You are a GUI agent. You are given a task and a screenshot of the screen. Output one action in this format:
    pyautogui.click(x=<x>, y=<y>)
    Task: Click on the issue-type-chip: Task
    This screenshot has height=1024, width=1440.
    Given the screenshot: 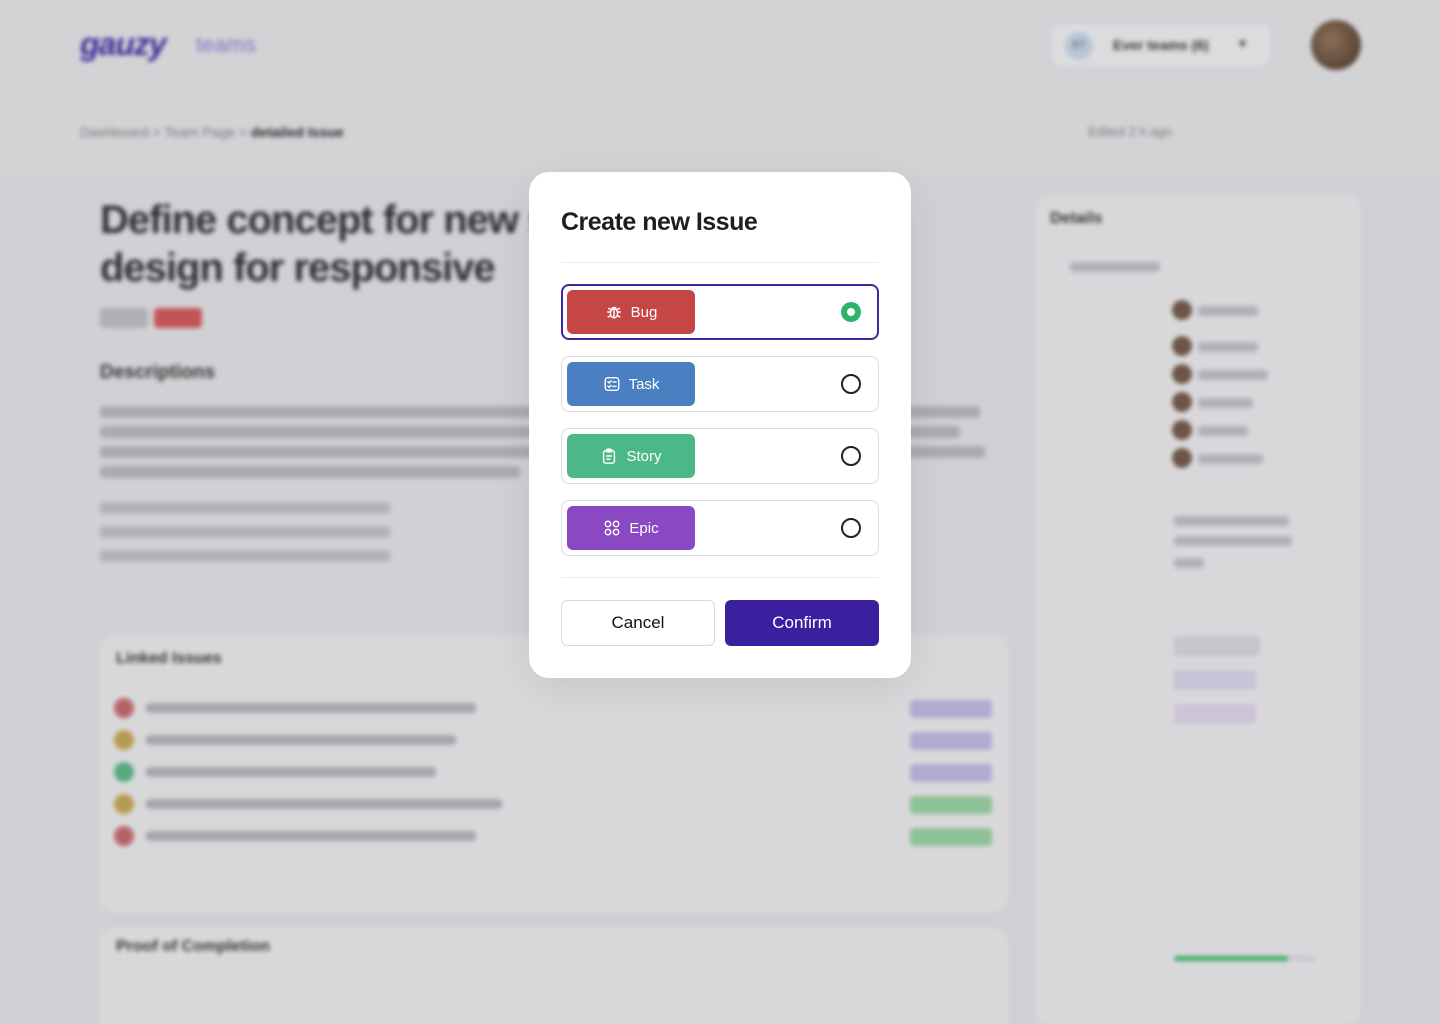 What is the action you would take?
    pyautogui.click(x=631, y=384)
    